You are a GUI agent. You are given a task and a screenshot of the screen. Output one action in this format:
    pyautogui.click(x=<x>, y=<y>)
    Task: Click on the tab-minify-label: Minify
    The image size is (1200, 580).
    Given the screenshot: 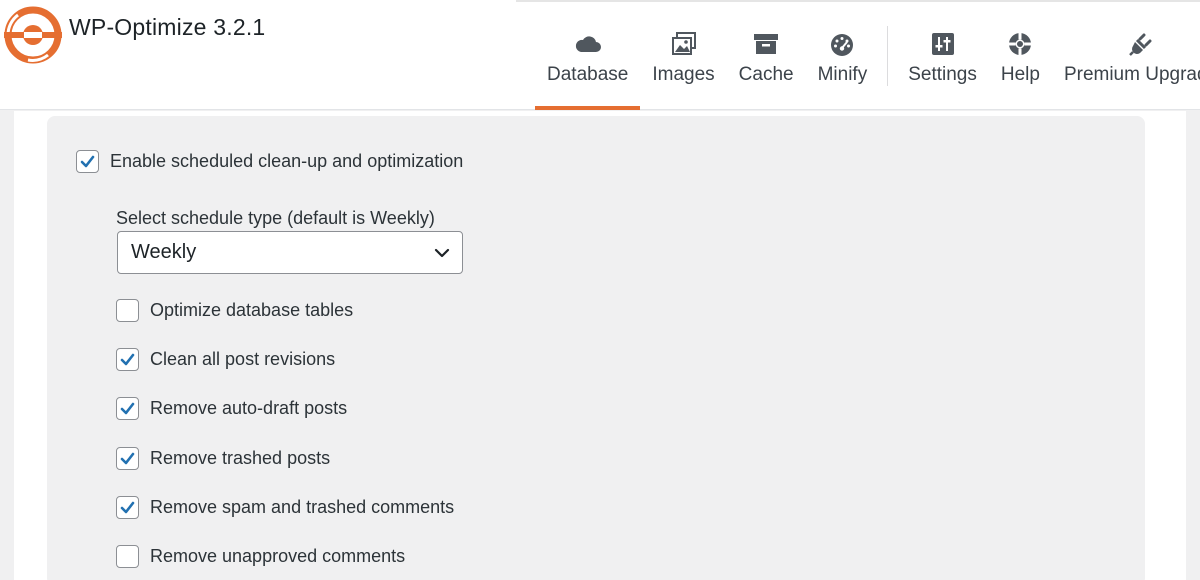 What is the action you would take?
    pyautogui.click(x=842, y=74)
    